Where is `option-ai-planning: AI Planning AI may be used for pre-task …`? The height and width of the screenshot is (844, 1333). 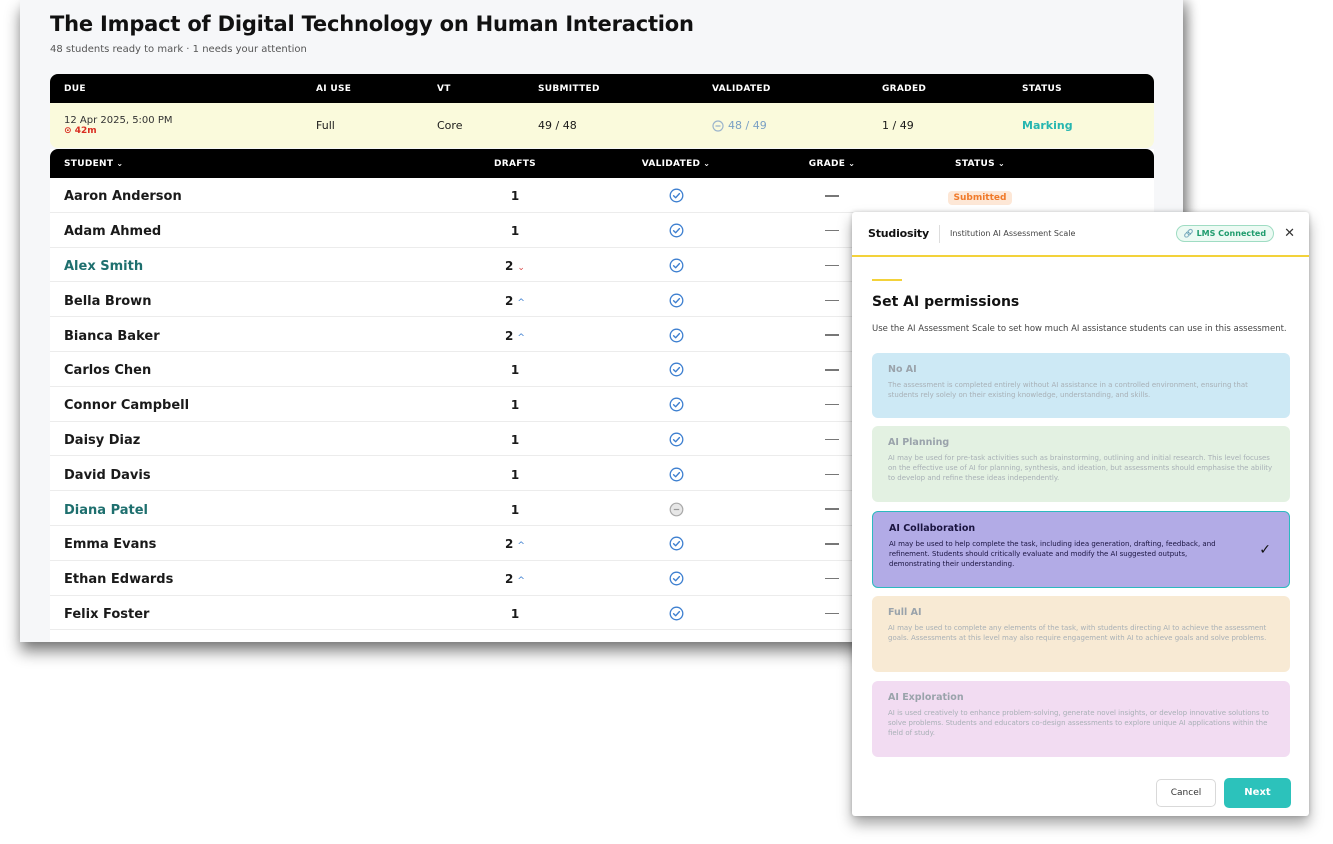
option-ai-planning: AI Planning AI may be used for pre-task … is located at coordinates (1081, 464).